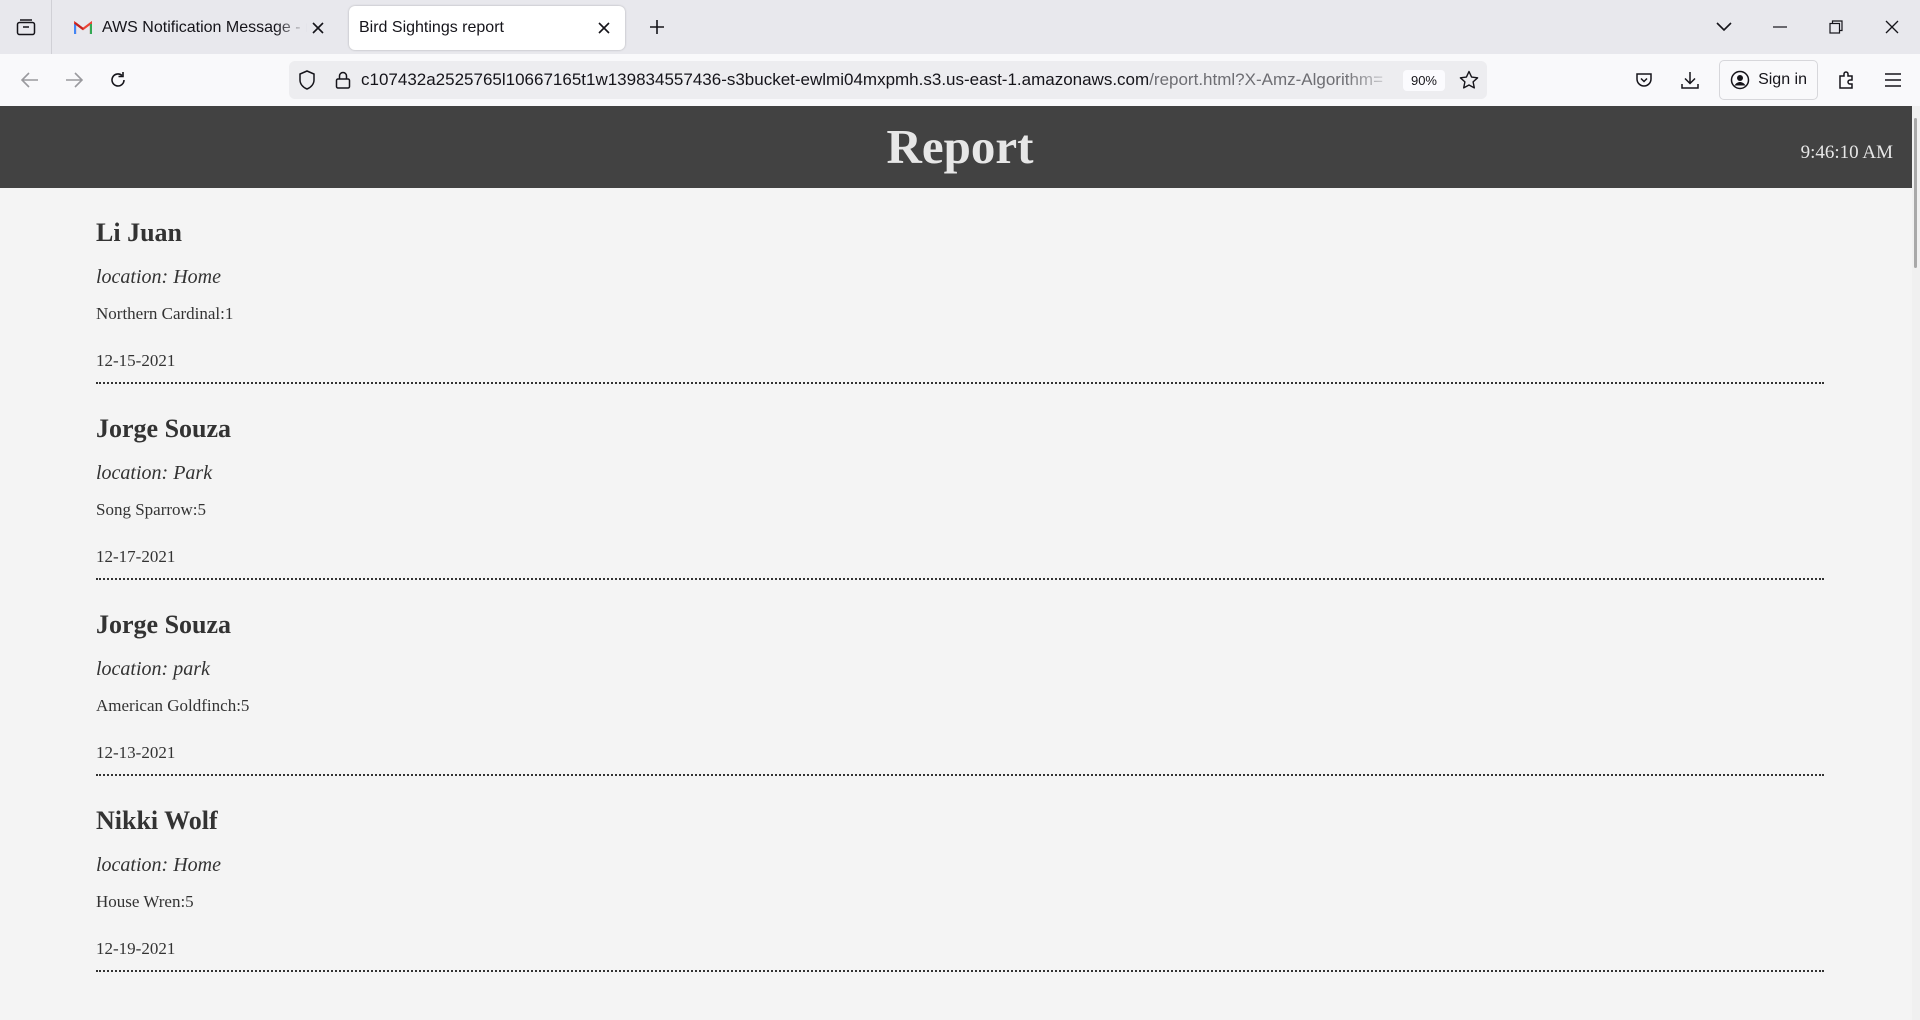 The width and height of the screenshot is (1920, 1020). What do you see at coordinates (1469, 80) in the screenshot?
I see `bookmark-star-icon` at bounding box center [1469, 80].